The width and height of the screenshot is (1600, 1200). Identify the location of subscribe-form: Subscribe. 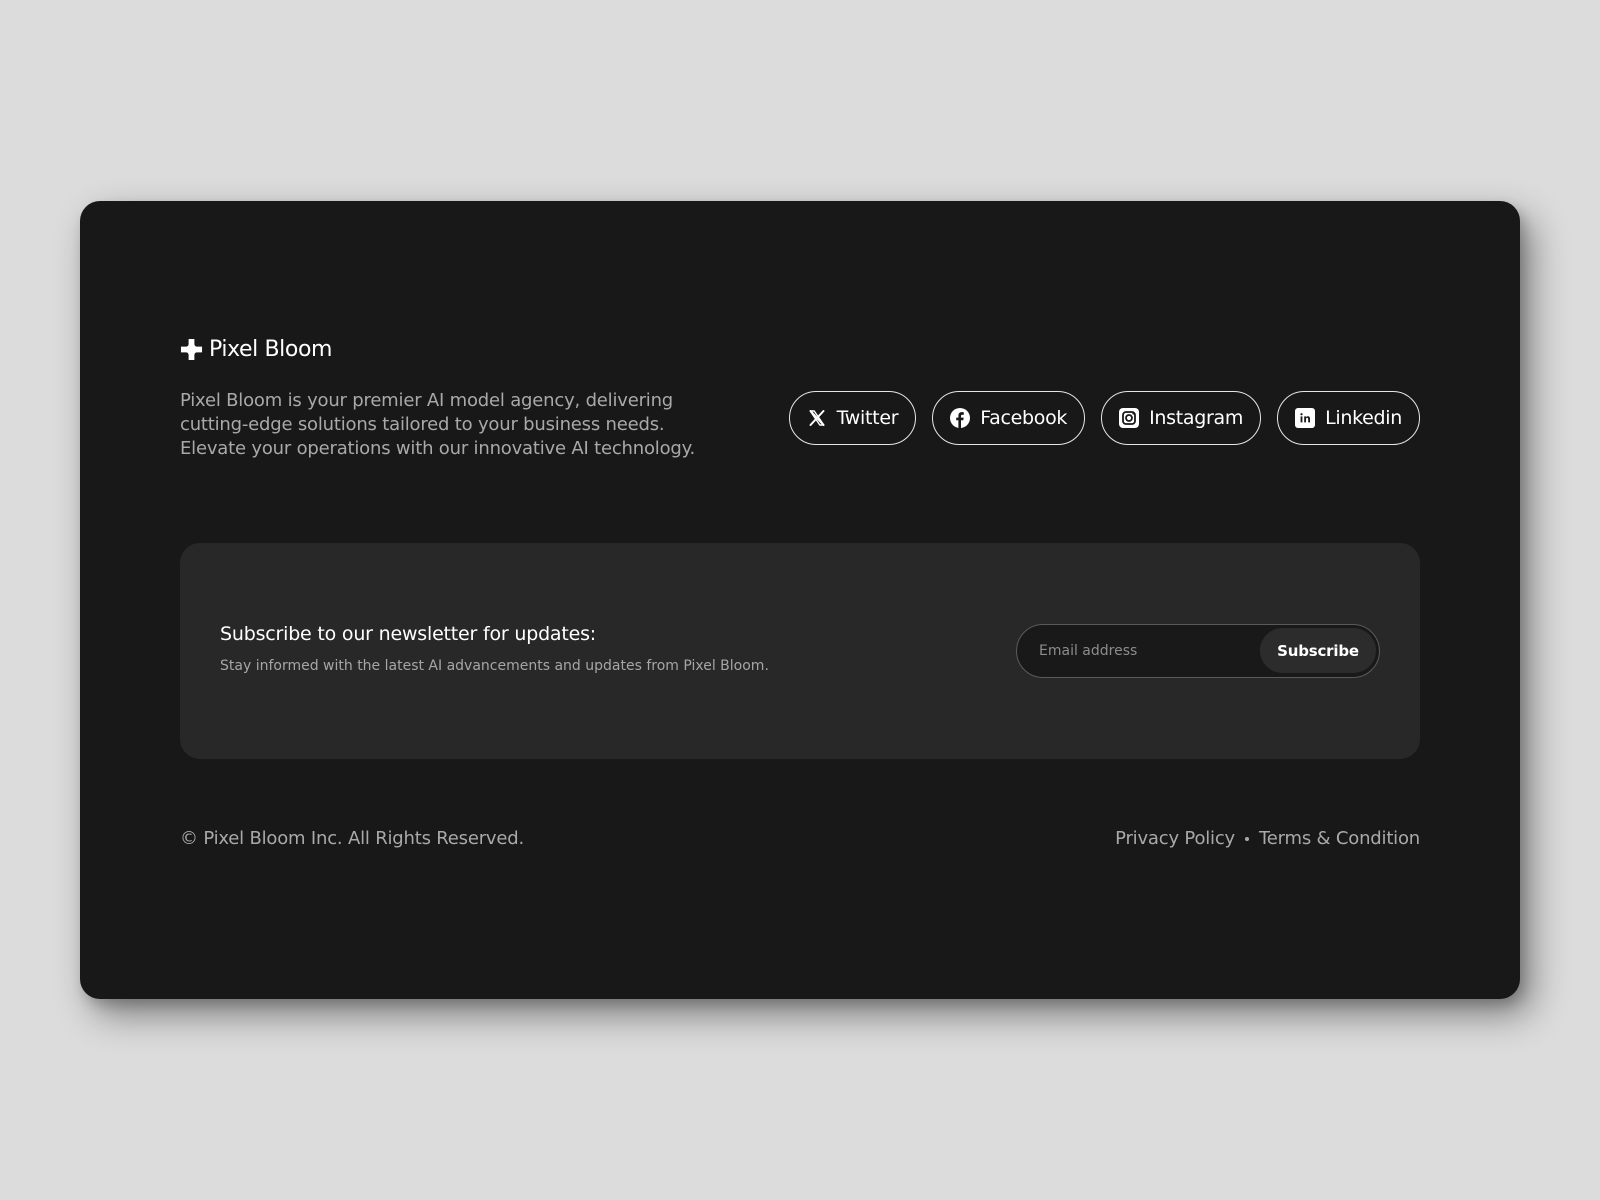
(1198, 651).